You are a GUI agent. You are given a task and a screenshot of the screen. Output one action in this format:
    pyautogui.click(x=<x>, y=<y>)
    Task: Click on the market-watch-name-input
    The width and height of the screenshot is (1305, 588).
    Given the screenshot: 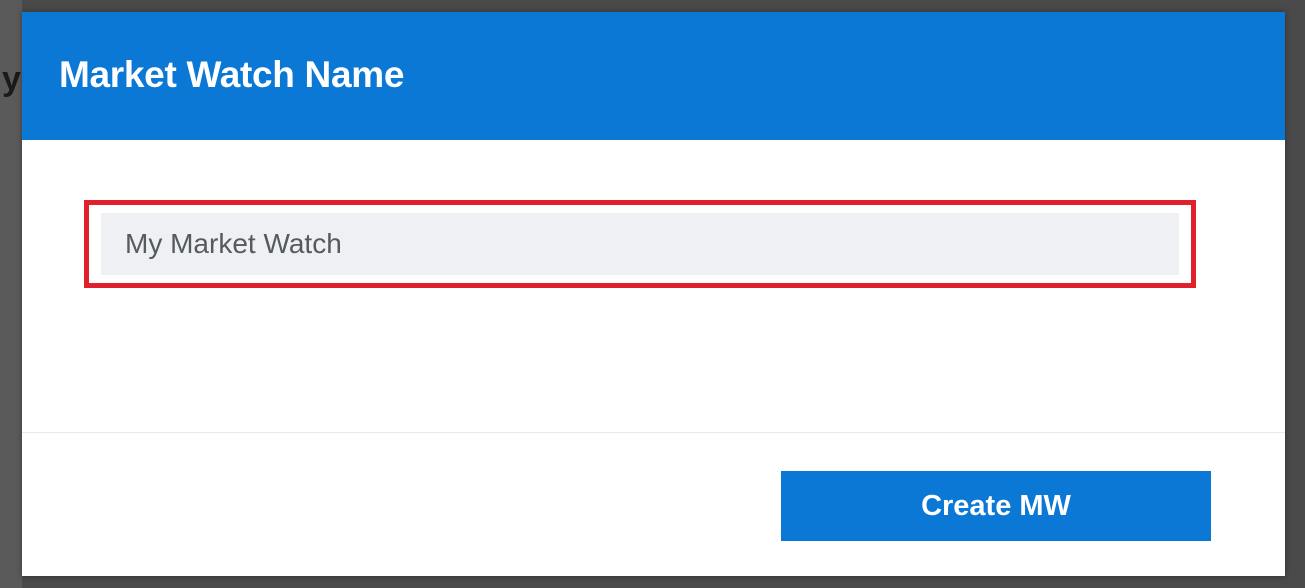 What is the action you would take?
    pyautogui.click(x=640, y=244)
    